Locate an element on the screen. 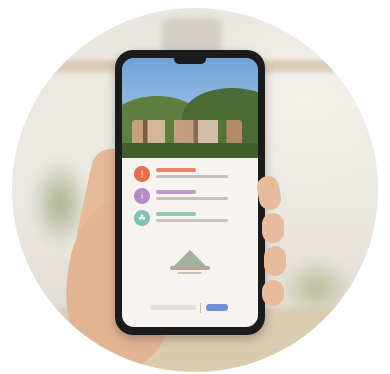 The width and height of the screenshot is (390, 374). menu-item: ! is located at coordinates (192, 175).